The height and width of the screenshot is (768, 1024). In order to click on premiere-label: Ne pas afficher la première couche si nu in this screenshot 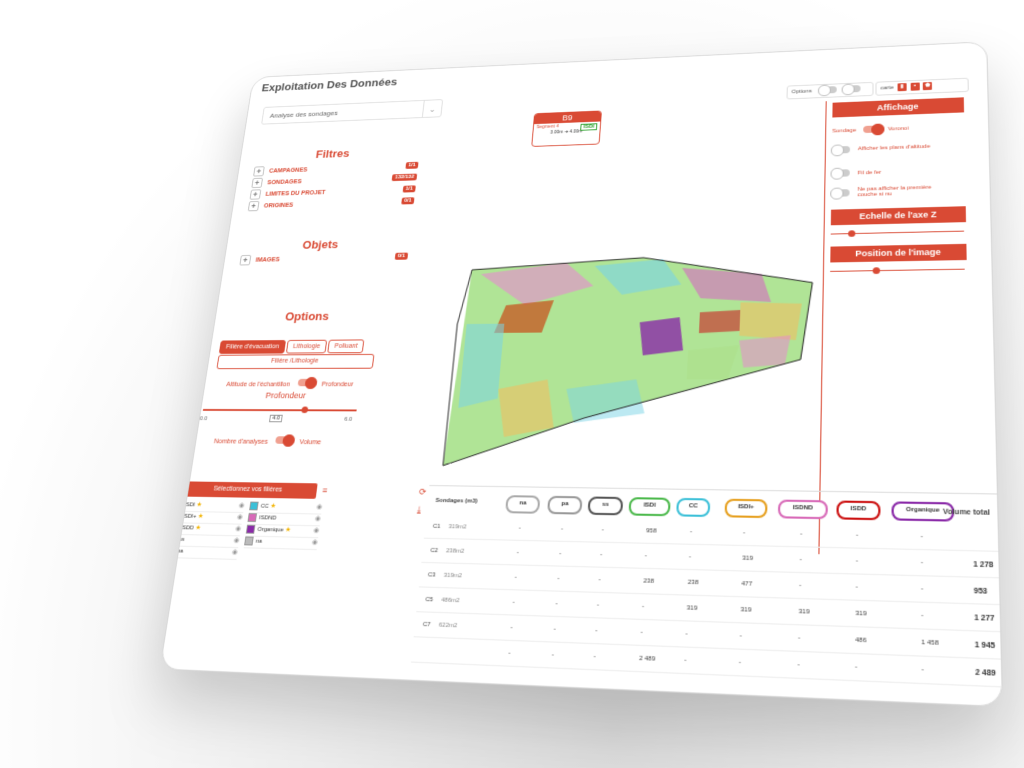, I will do `click(894, 191)`.